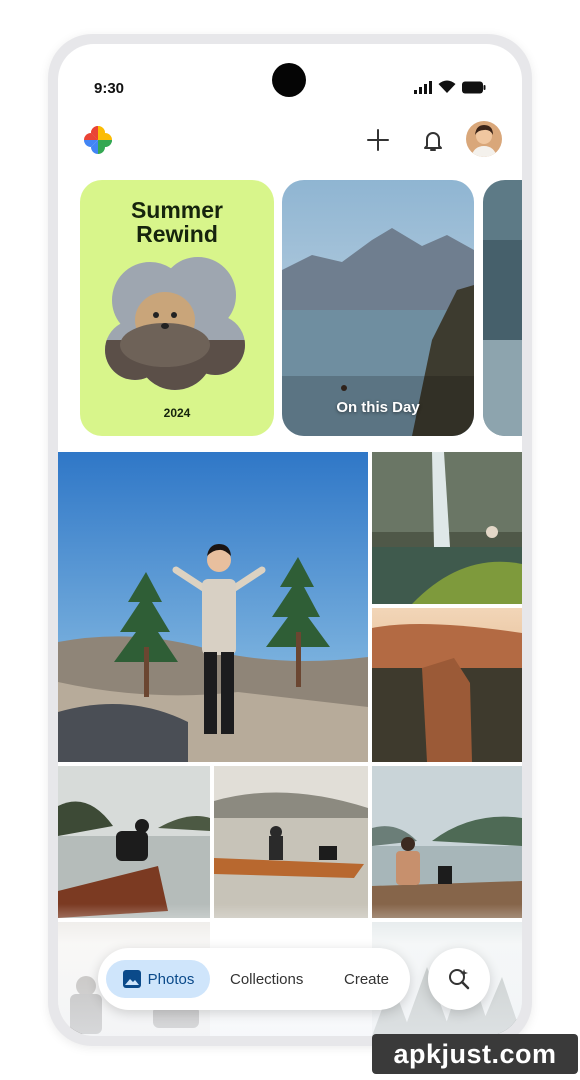  What do you see at coordinates (177, 413) in the screenshot?
I see `memory-year: 2024` at bounding box center [177, 413].